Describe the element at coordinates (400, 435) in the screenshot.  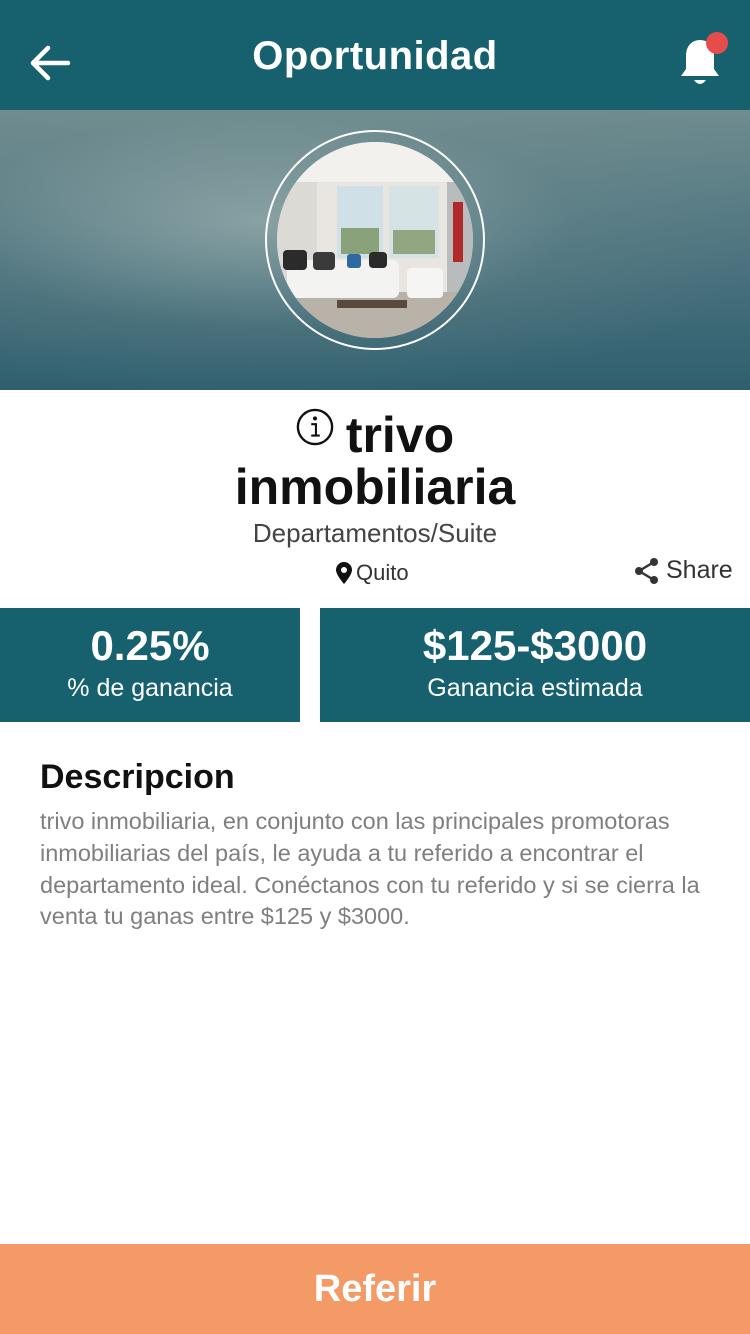
I see `company-name-text1: trivo` at that location.